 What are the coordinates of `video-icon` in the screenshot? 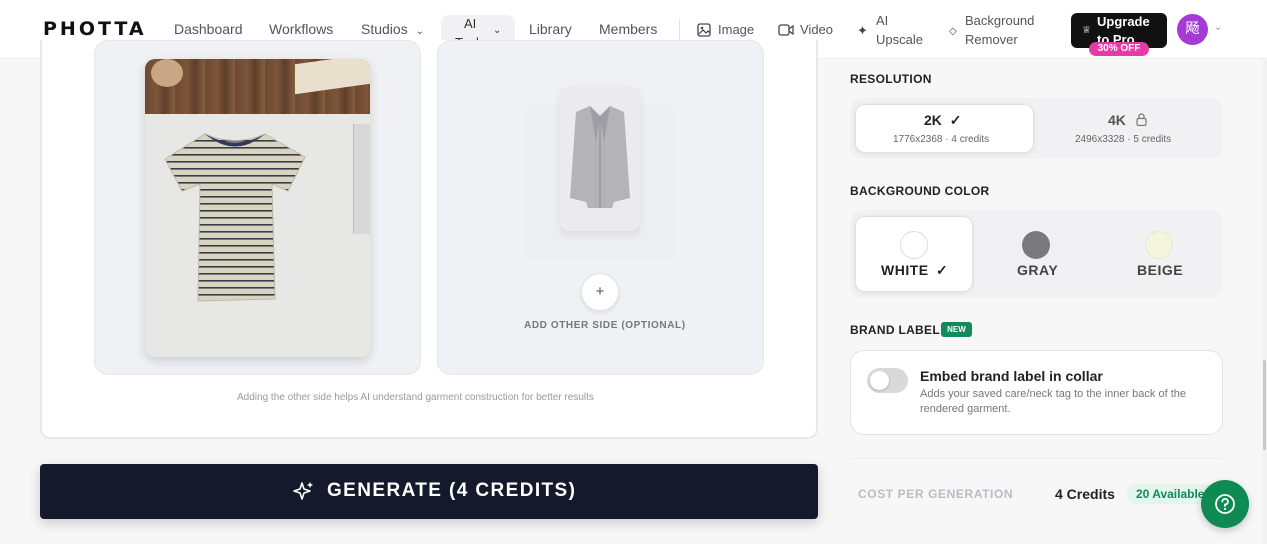 It's located at (786, 30).